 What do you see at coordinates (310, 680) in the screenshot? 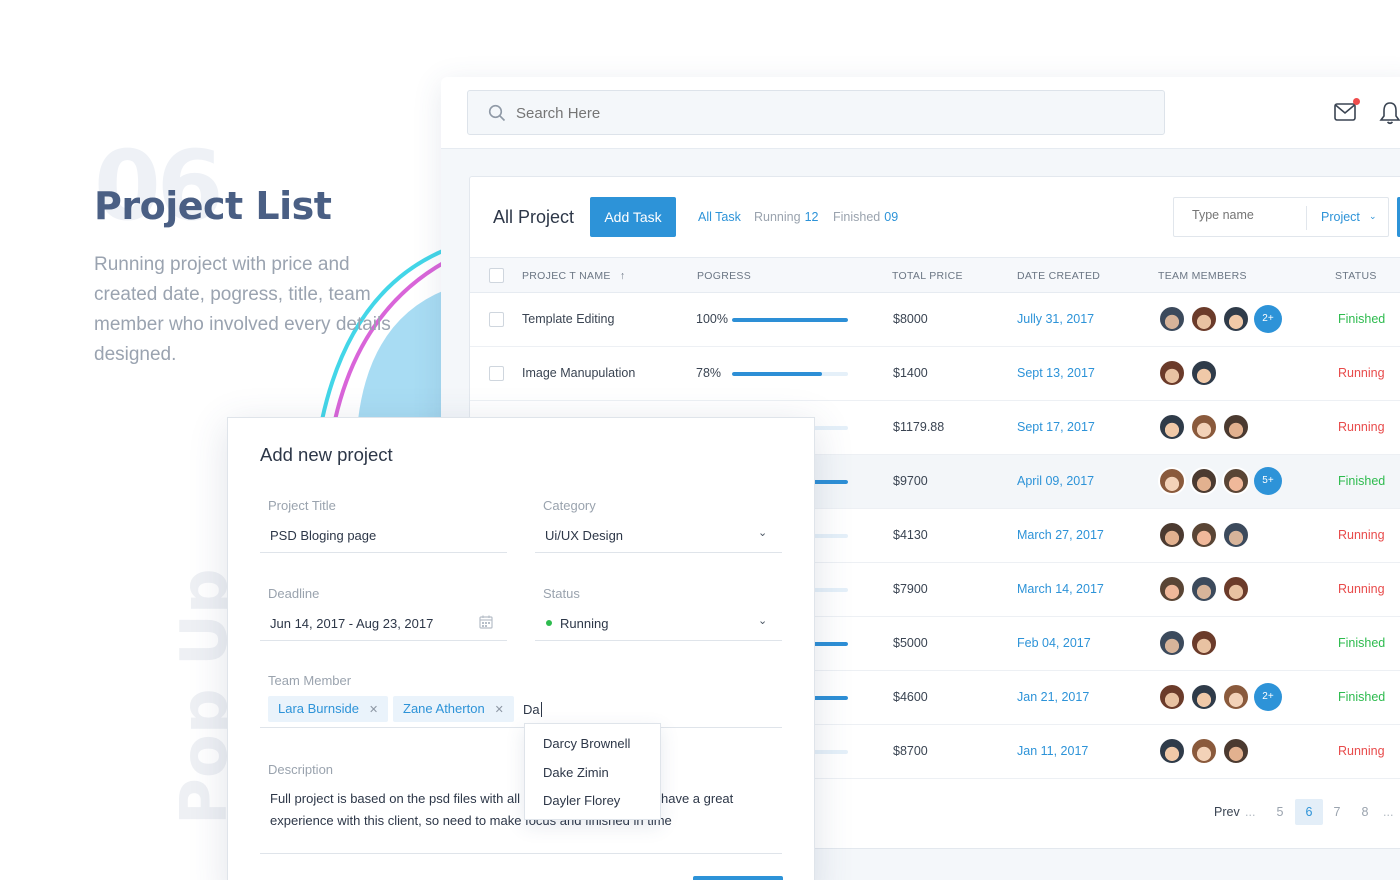
I see `team-member-label: Team Member` at bounding box center [310, 680].